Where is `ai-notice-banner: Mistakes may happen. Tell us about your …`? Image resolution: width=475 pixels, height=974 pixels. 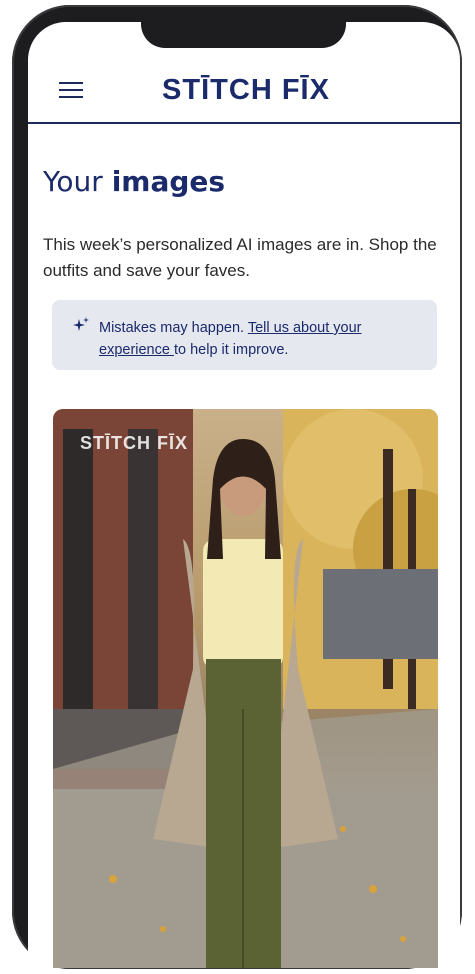
ai-notice-banner: Mistakes may happen. Tell us about your … is located at coordinates (244, 335).